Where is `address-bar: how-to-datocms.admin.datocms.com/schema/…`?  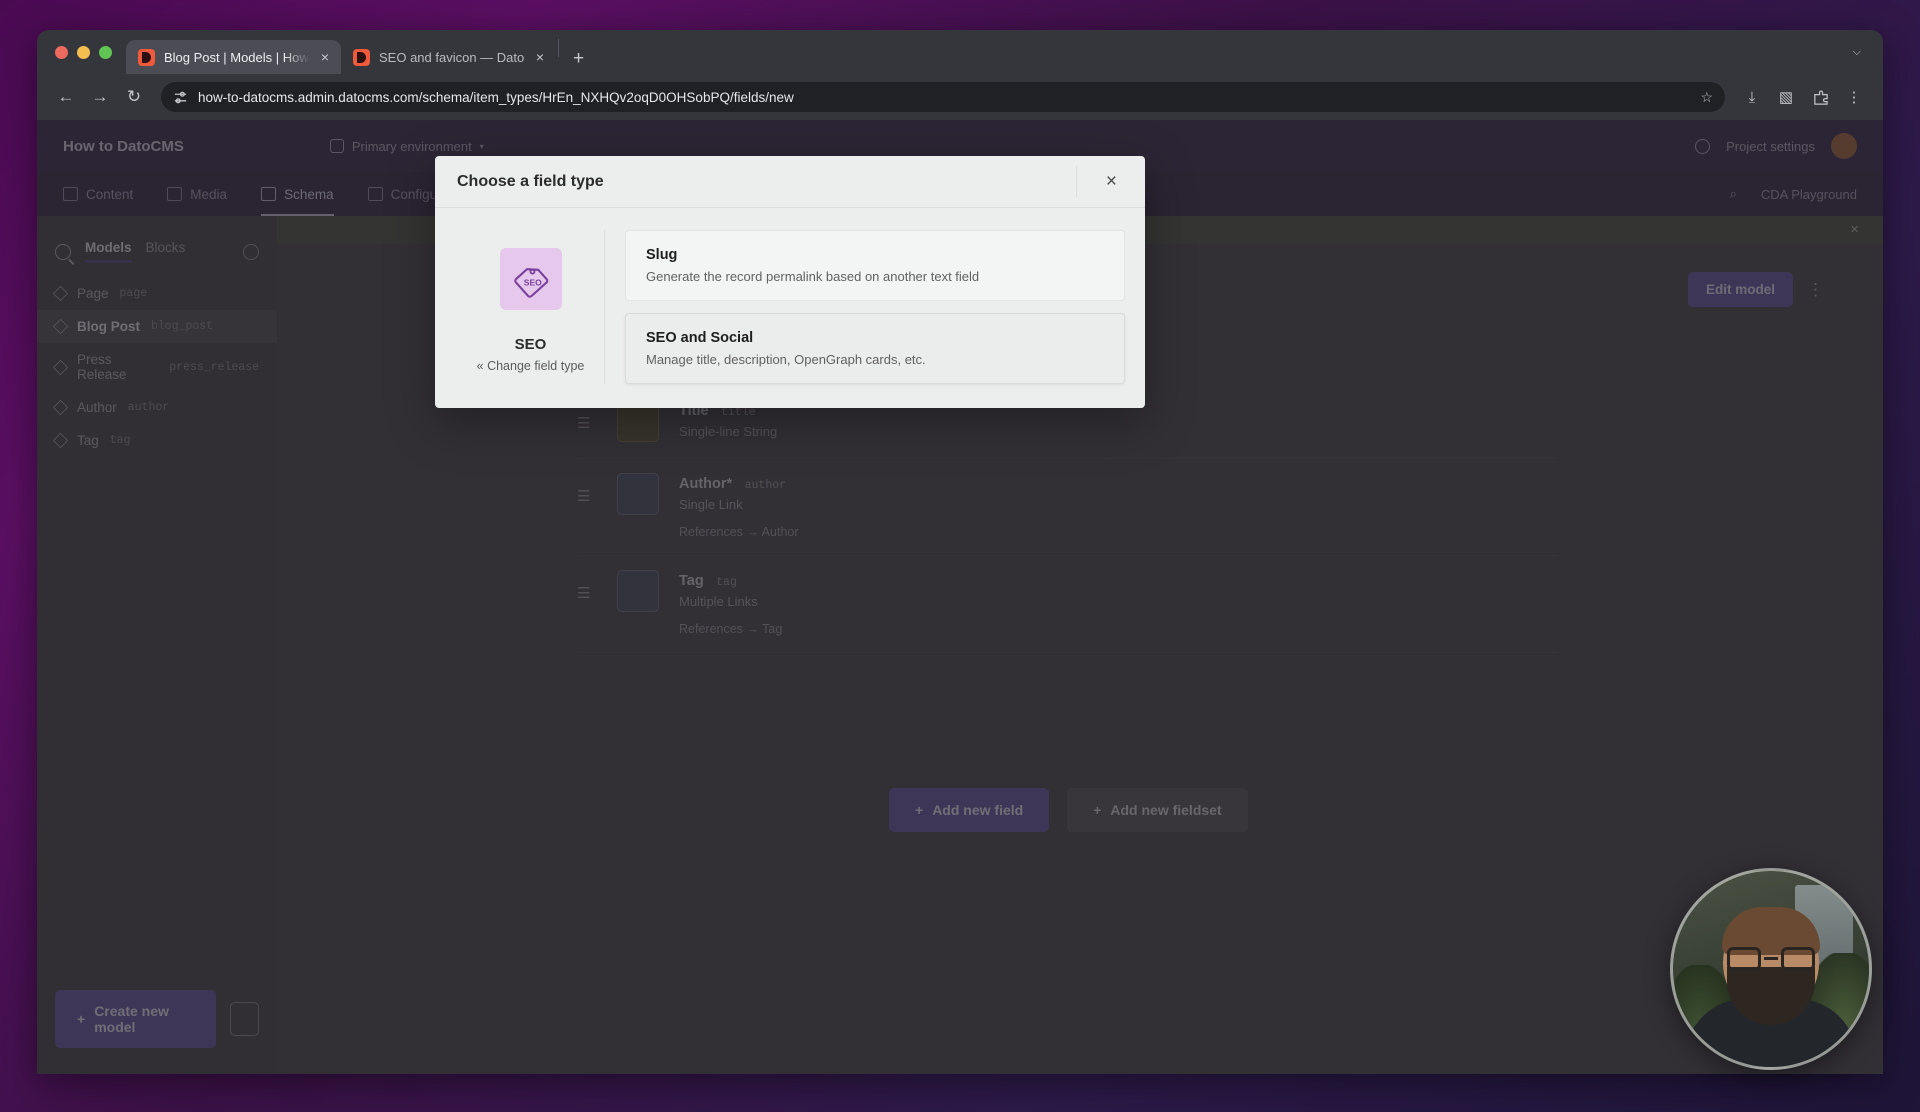
address-bar: how-to-datocms.admin.datocms.com/schema/… is located at coordinates (943, 97).